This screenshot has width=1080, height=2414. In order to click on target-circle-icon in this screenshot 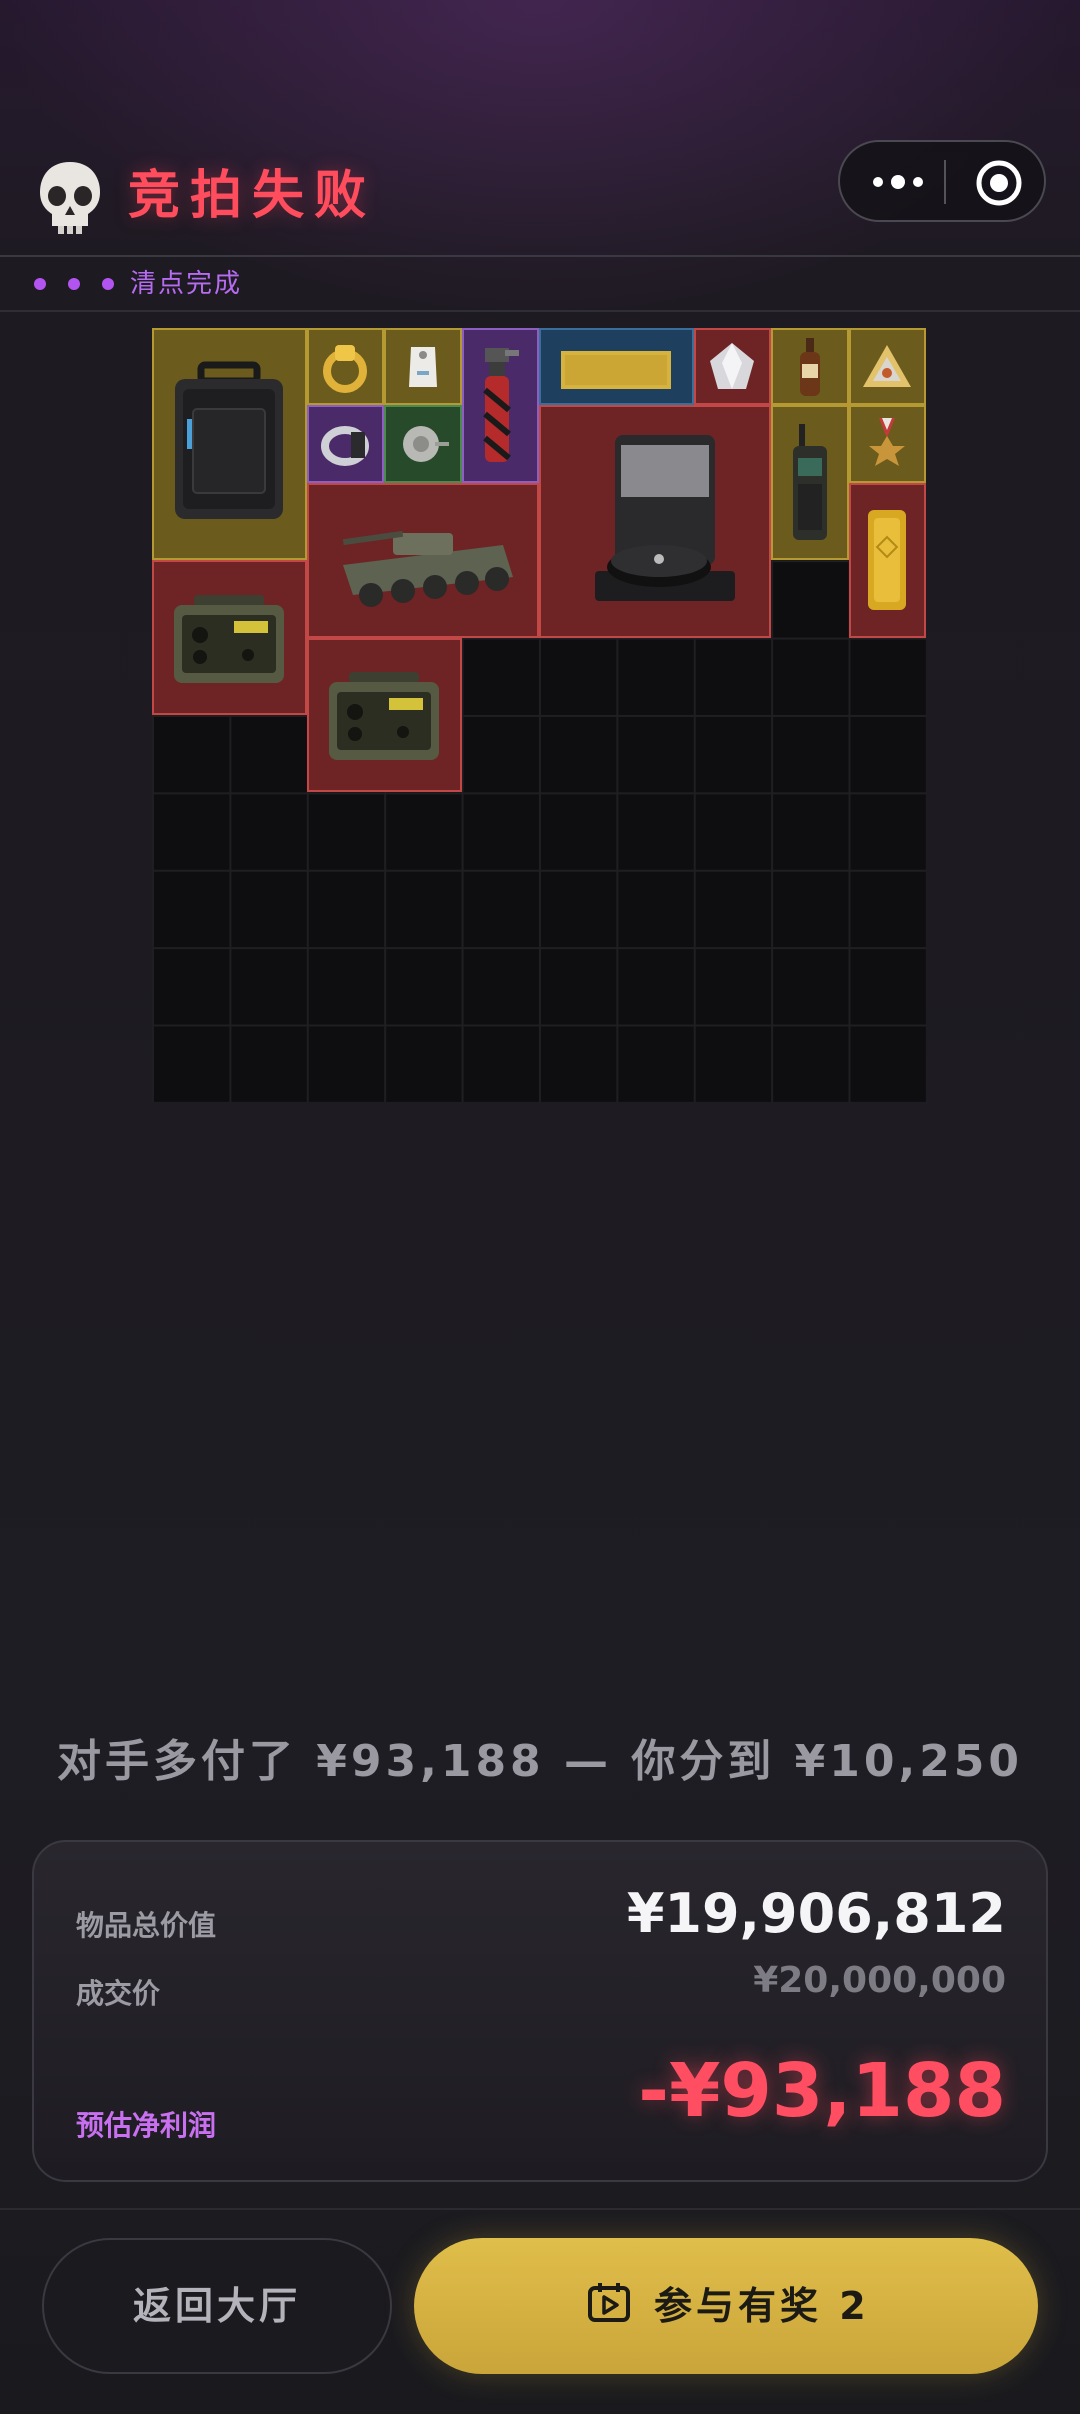, I will do `click(999, 183)`.